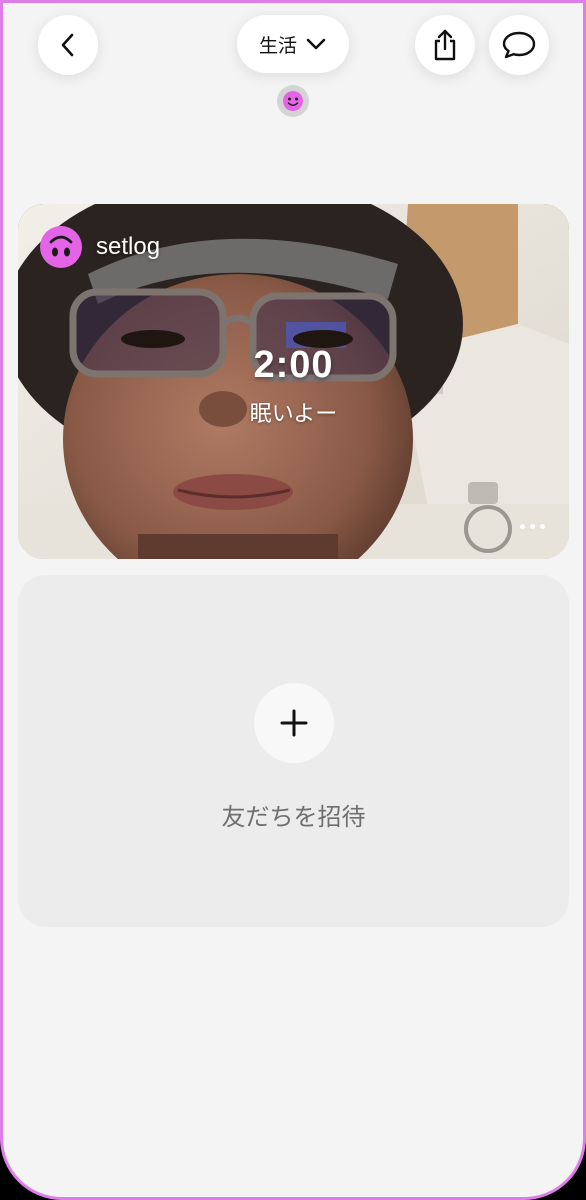 The width and height of the screenshot is (586, 1200). What do you see at coordinates (61, 247) in the screenshot?
I see `upside-down-smiley-icon` at bounding box center [61, 247].